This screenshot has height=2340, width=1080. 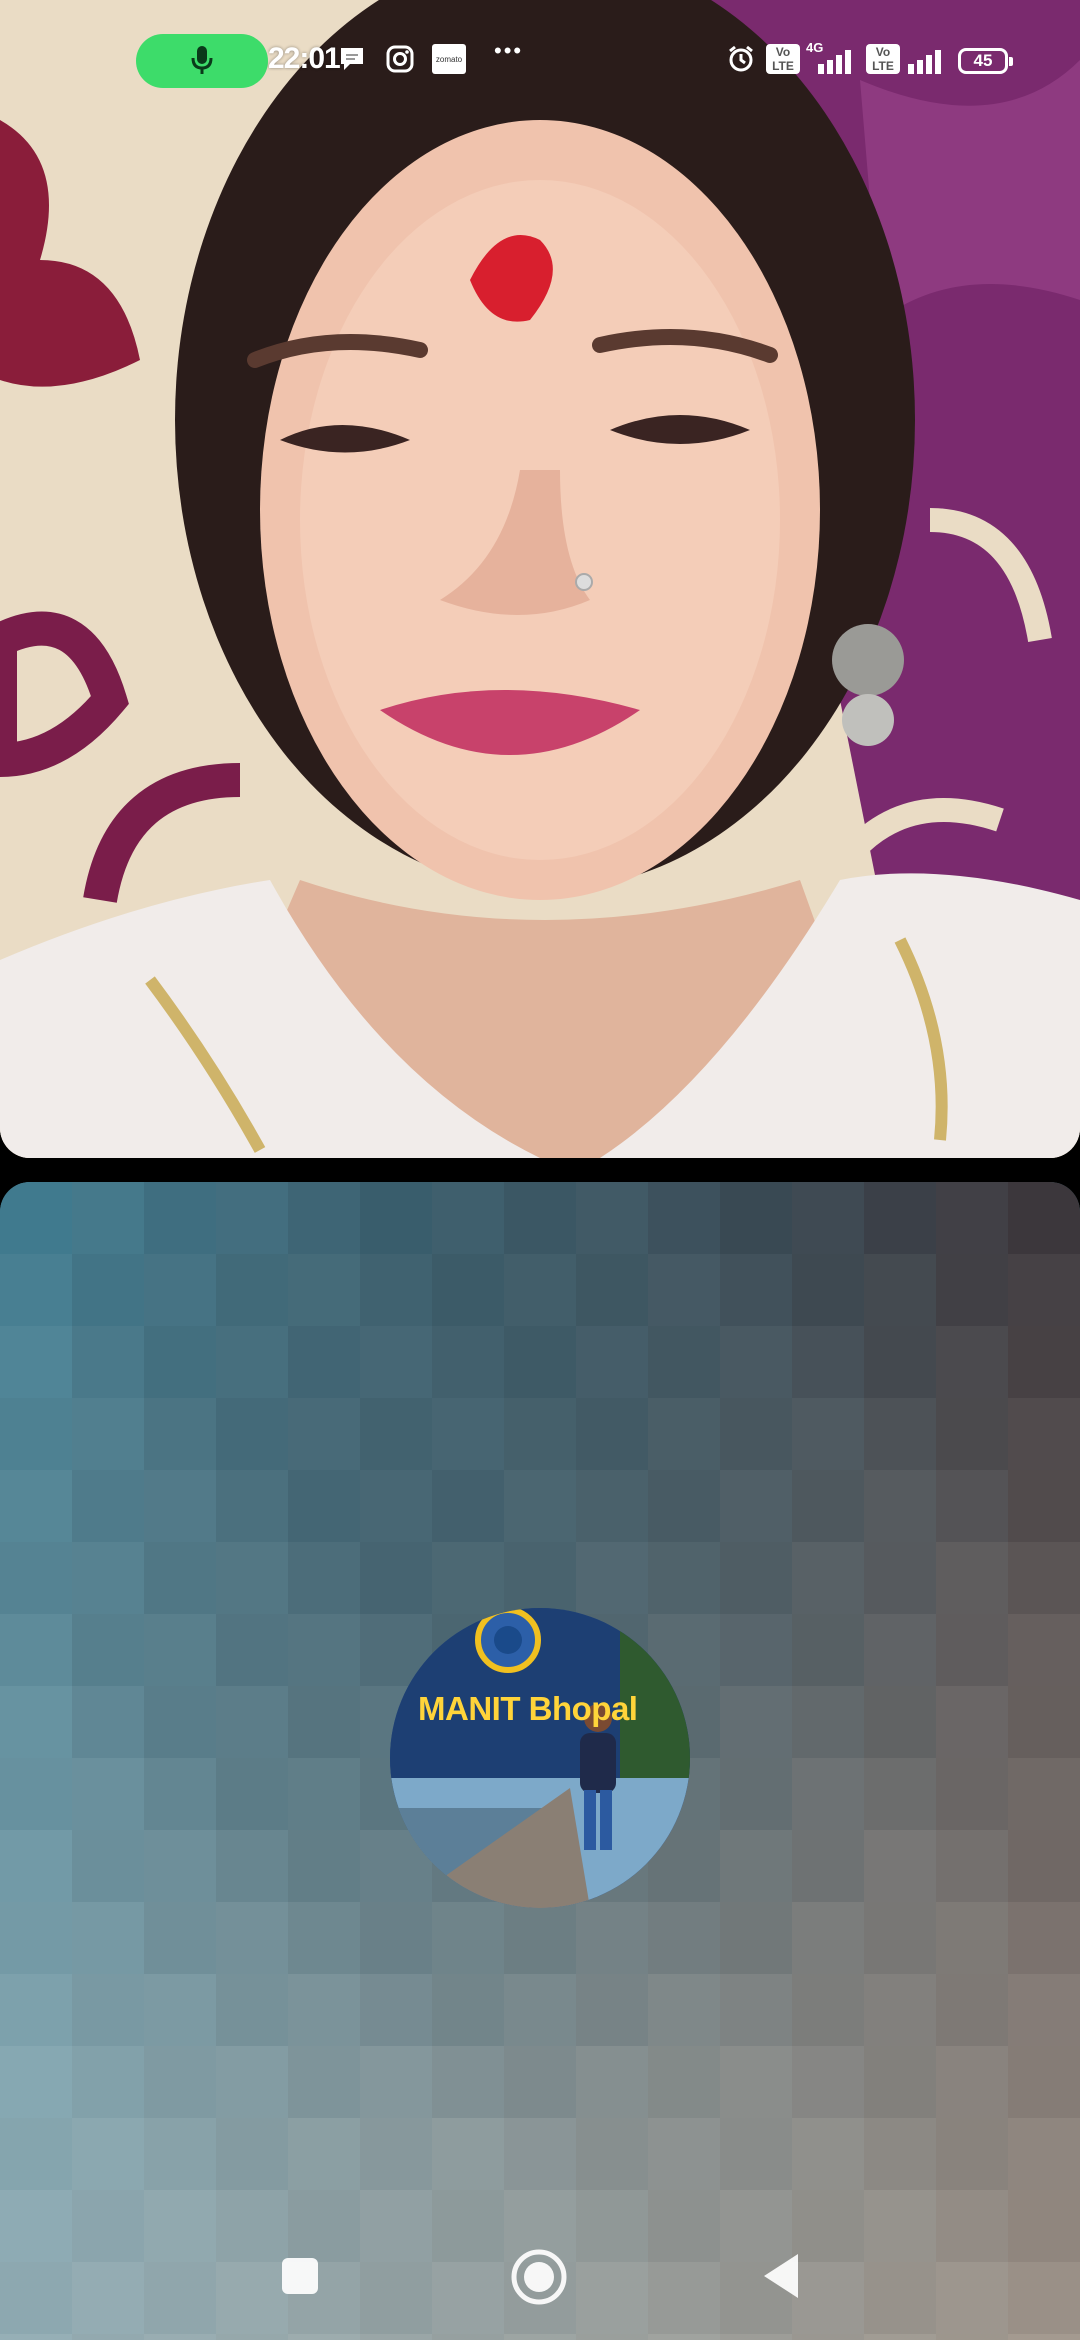 What do you see at coordinates (834, 62) in the screenshot?
I see `signal-strength-sim1-icon` at bounding box center [834, 62].